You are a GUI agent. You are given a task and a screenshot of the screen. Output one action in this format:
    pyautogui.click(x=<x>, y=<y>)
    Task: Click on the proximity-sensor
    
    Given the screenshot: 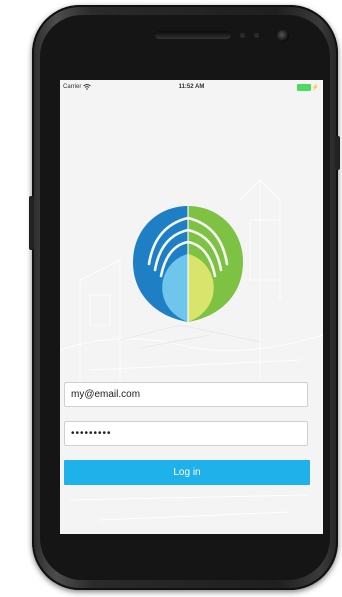 What is the action you would take?
    pyautogui.click(x=242, y=35)
    